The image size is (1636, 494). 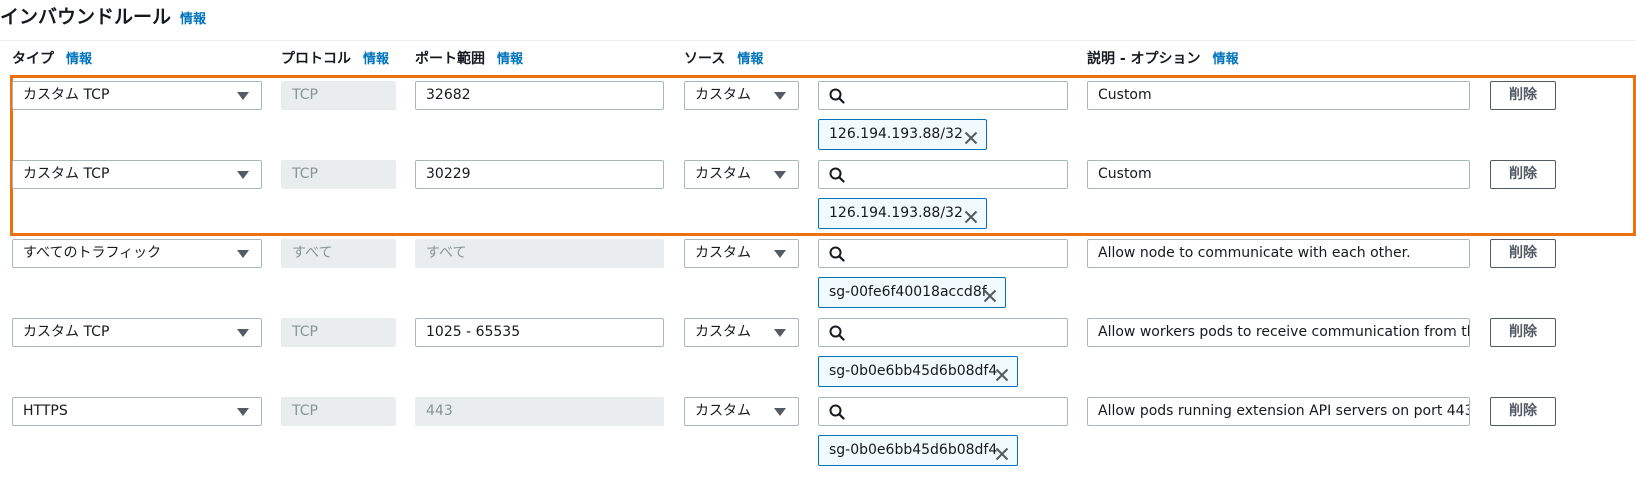 What do you see at coordinates (750, 59) in the screenshot?
I see `header-source-info-link: 情報` at bounding box center [750, 59].